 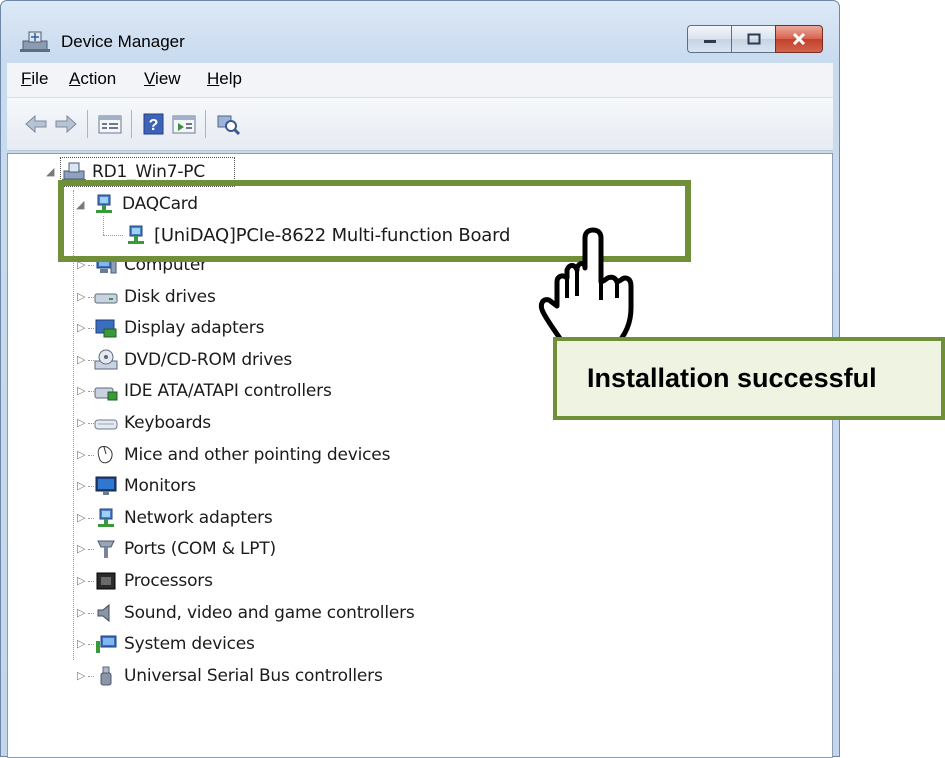 I want to click on system-devices-icon, so click(x=106, y=644).